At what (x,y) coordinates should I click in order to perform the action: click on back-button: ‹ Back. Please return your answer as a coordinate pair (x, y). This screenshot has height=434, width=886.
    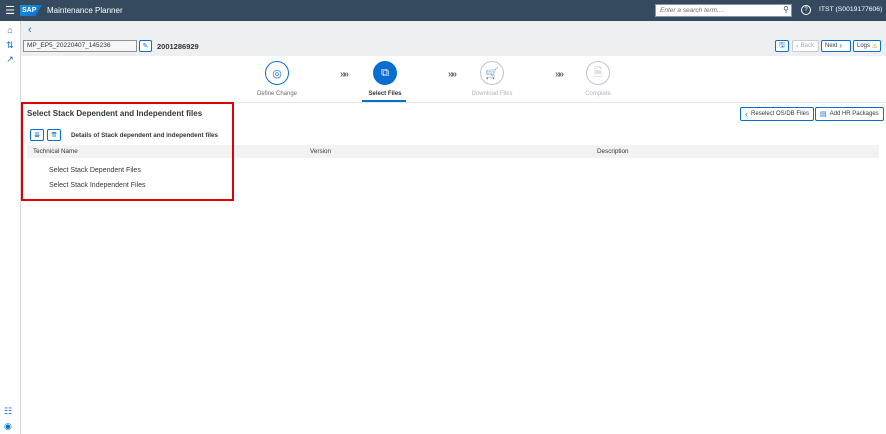
    Looking at the image, I should click on (805, 46).